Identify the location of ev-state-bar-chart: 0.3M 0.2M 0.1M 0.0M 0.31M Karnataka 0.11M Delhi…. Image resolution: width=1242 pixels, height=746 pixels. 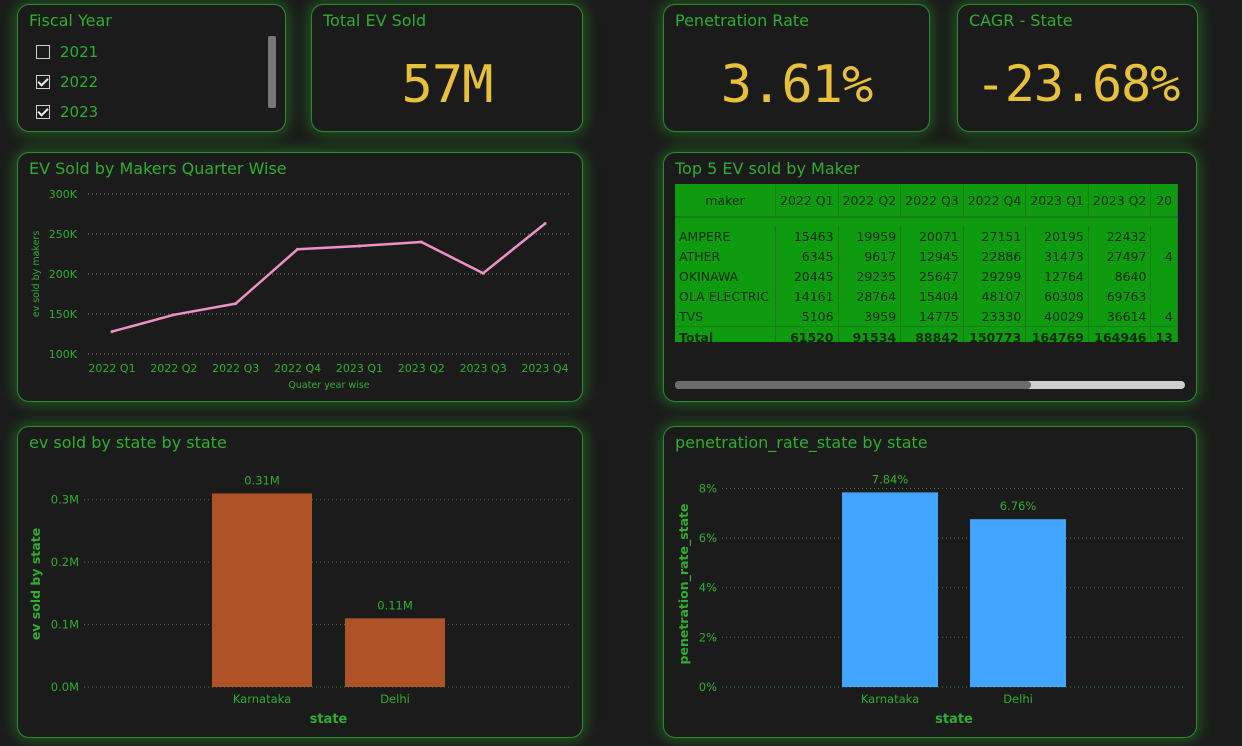
(299, 600).